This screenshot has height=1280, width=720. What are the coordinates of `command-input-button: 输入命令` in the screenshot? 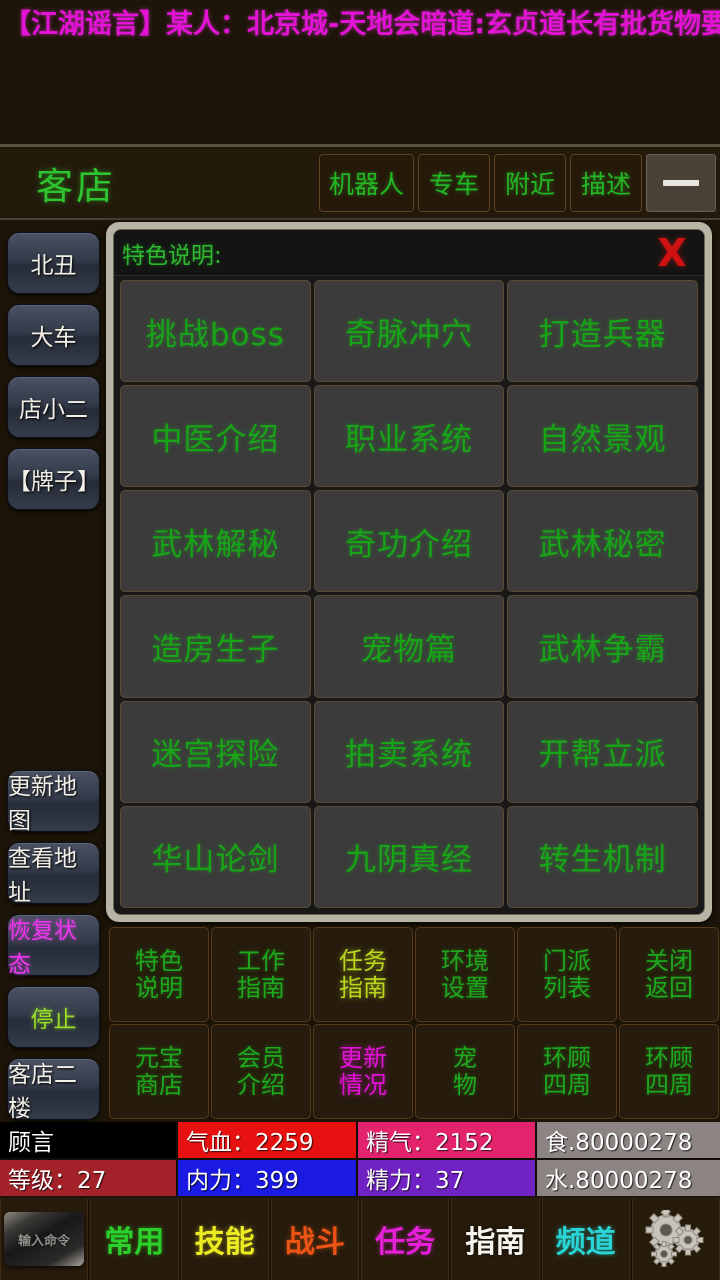 It's located at (44, 1239).